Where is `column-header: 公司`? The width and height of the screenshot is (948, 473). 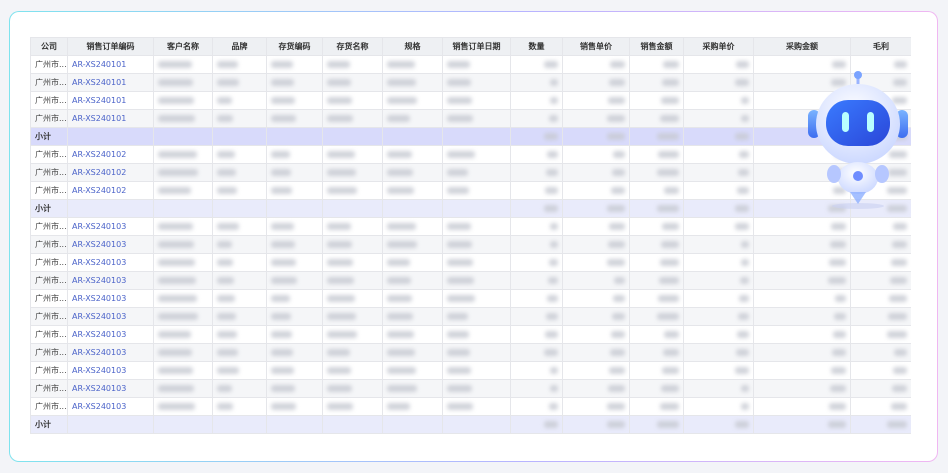 column-header: 公司 is located at coordinates (49, 46).